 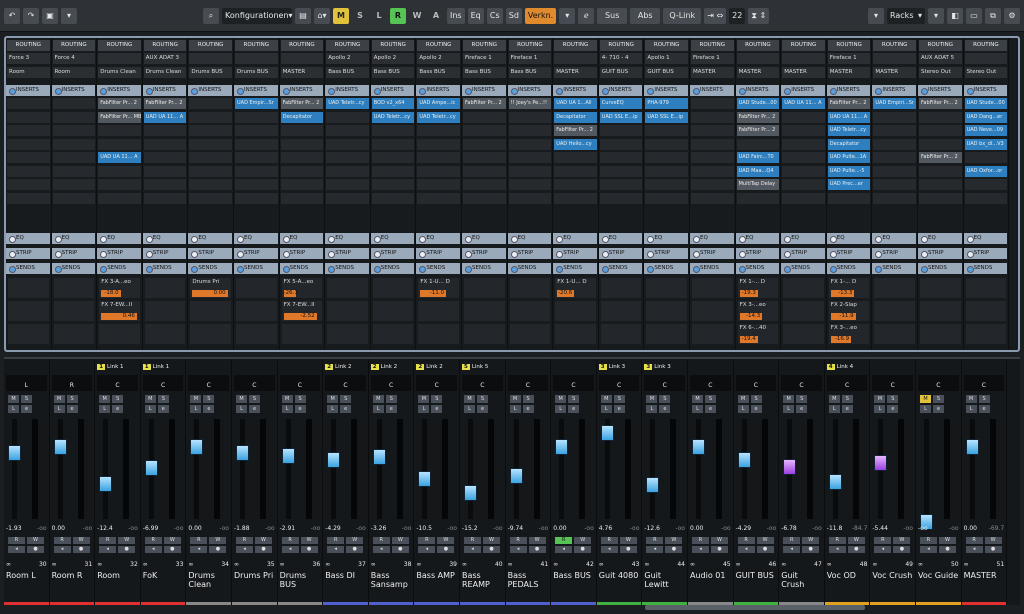 What do you see at coordinates (621, 58) in the screenshot?
I see `routing-input: 4- 710 - 4` at bounding box center [621, 58].